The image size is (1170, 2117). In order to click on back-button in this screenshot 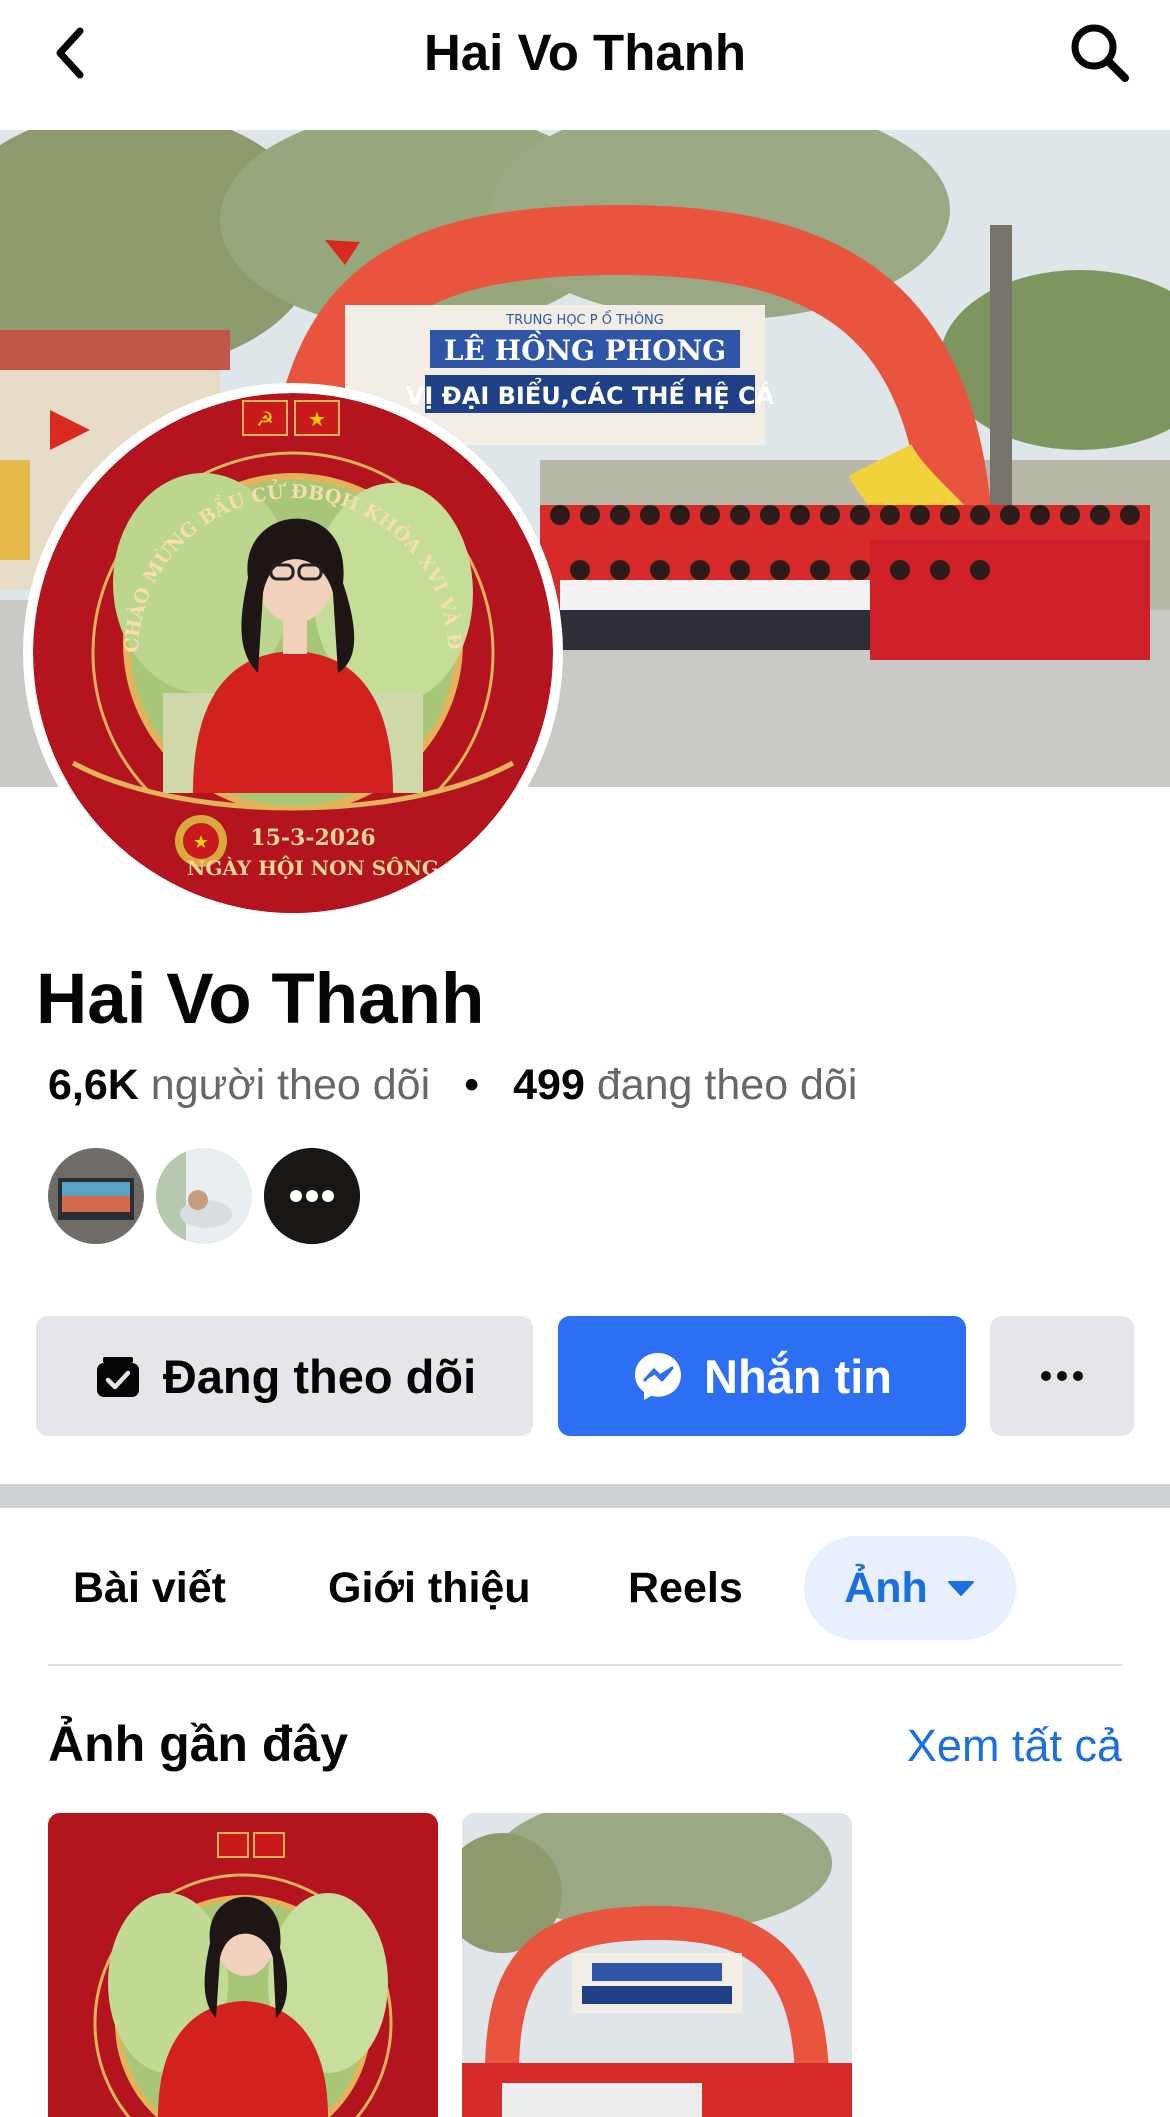, I will do `click(70, 53)`.